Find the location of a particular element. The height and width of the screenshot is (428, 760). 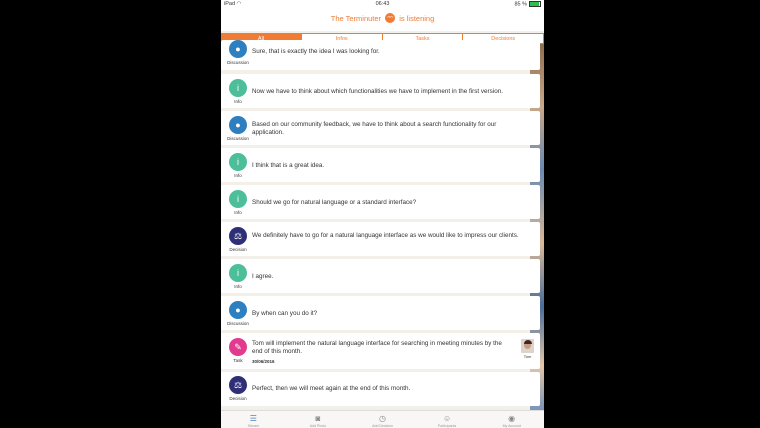

app-header: The Terminuter ᴖᴖ is listening is located at coordinates (382, 20).